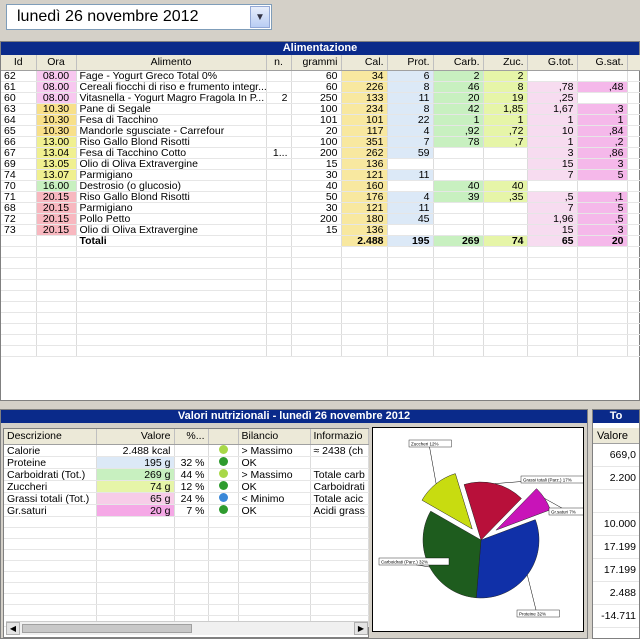 This screenshot has width=640, height=639. What do you see at coordinates (458, 63) in the screenshot?
I see `food-col-header: Carb.` at bounding box center [458, 63].